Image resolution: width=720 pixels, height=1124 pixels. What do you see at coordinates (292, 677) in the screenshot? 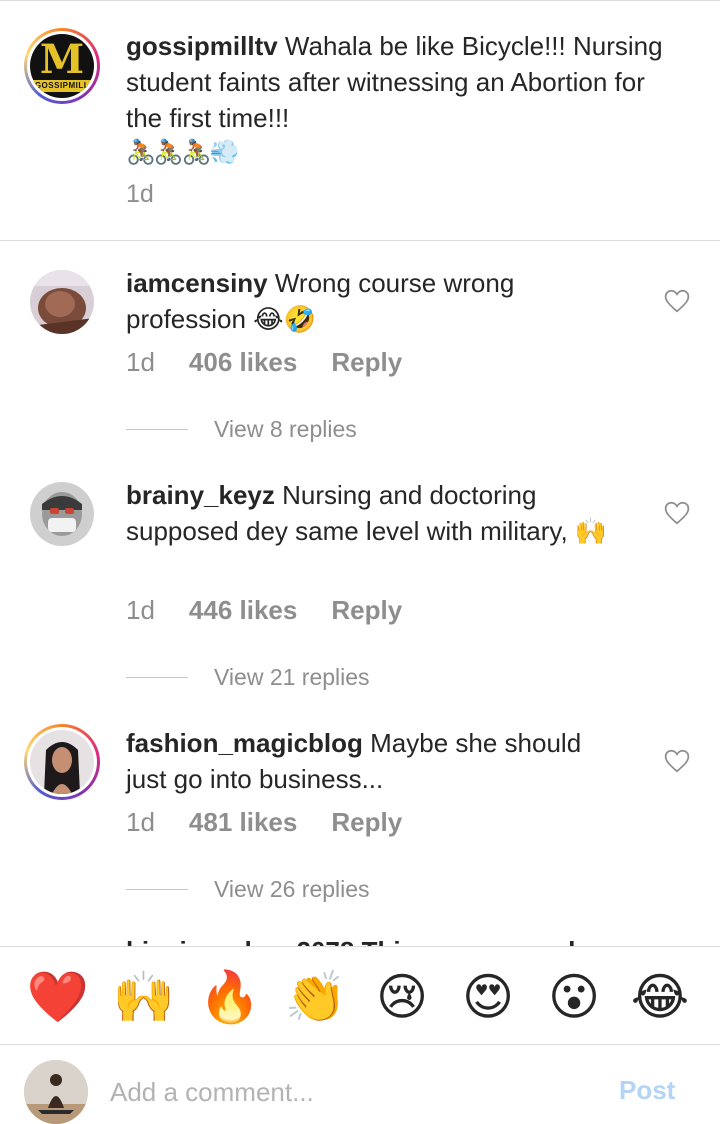
I see `view-replies-label: View 21 replies` at bounding box center [292, 677].